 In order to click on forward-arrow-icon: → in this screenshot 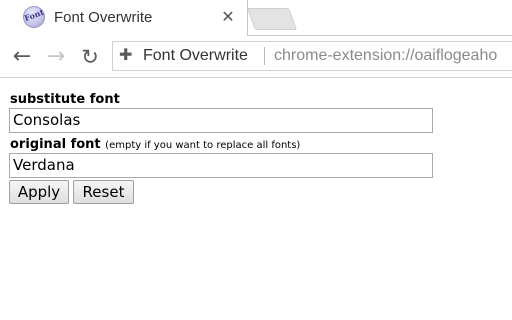, I will do `click(56, 57)`.